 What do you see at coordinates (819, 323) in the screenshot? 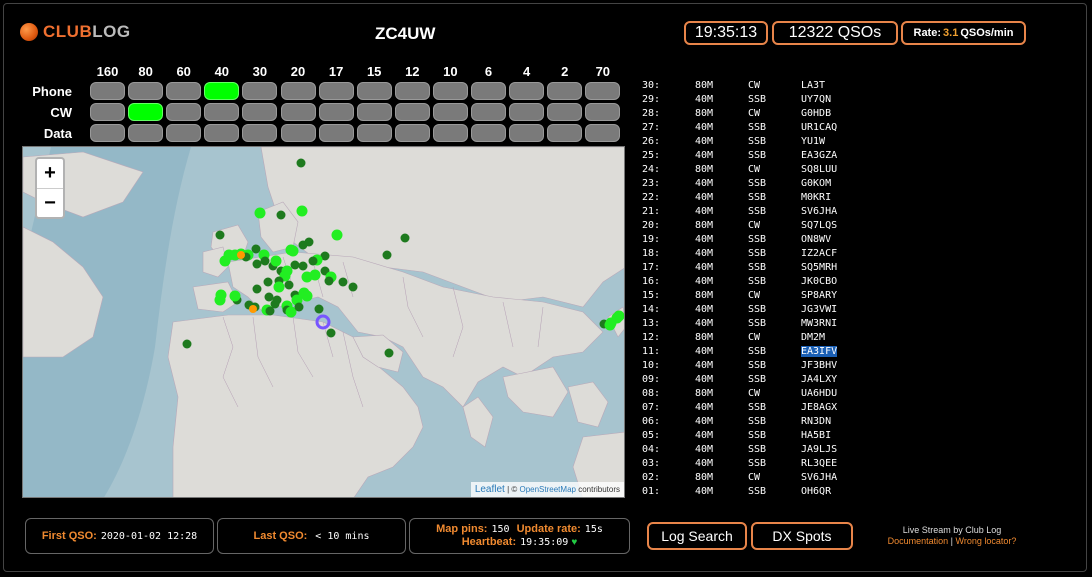
I see `log-callsign: MW3RNI` at bounding box center [819, 323].